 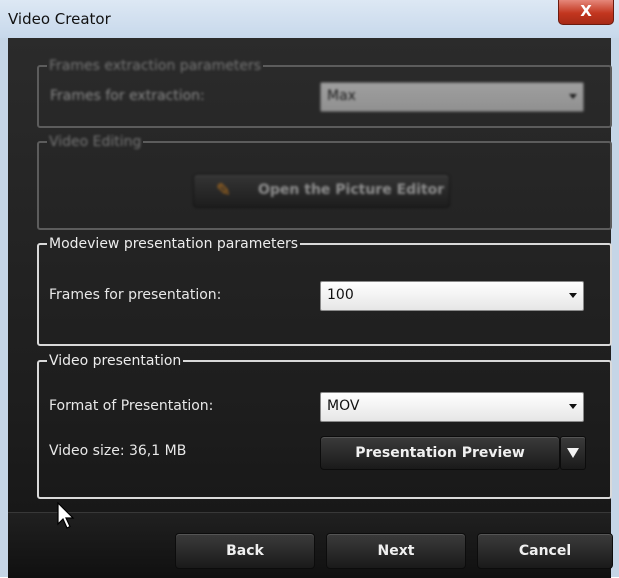 I want to click on triangle-down-icon, so click(x=573, y=453).